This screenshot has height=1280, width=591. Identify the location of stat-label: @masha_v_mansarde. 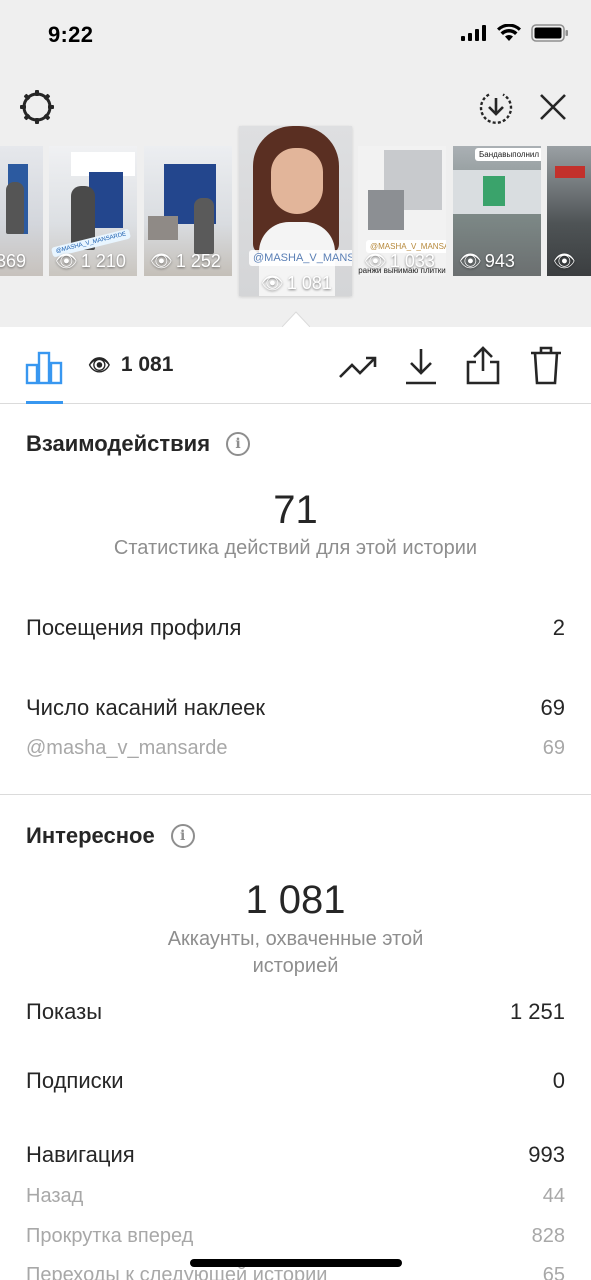
(127, 748).